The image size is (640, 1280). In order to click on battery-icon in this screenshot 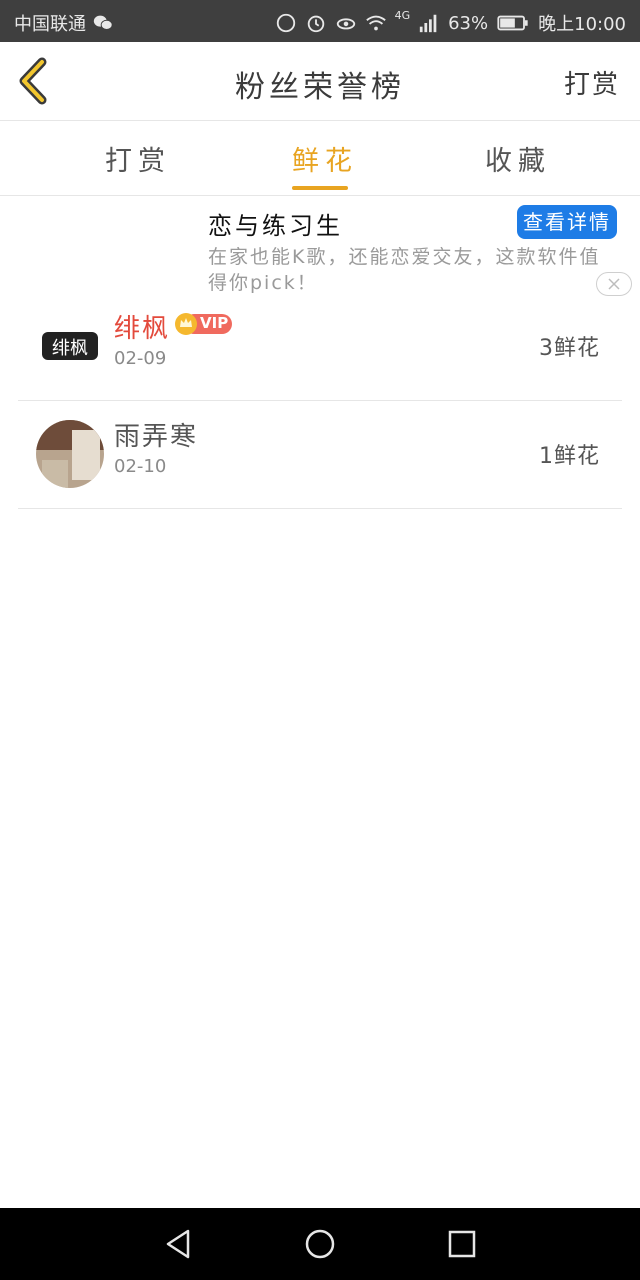, I will do `click(512, 23)`.